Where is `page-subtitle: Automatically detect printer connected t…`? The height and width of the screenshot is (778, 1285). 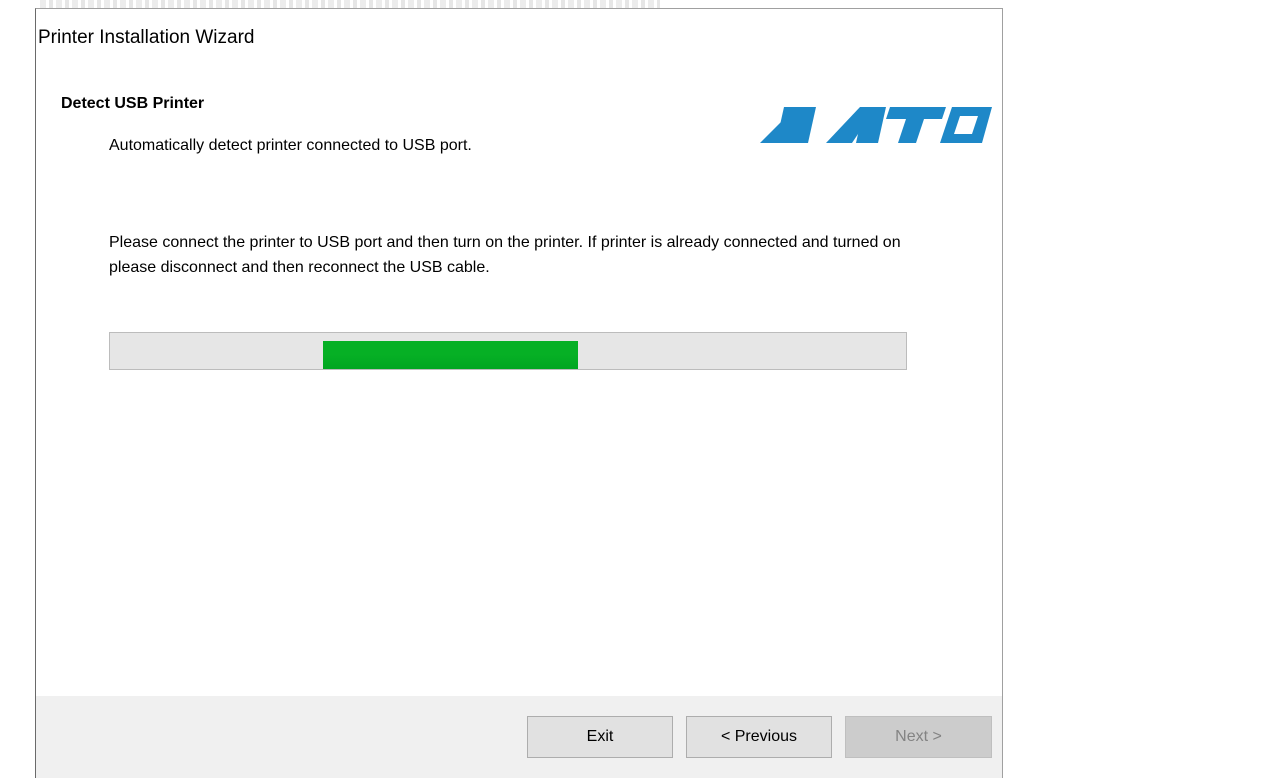
page-subtitle: Automatically detect printer connected t… is located at coordinates (290, 145).